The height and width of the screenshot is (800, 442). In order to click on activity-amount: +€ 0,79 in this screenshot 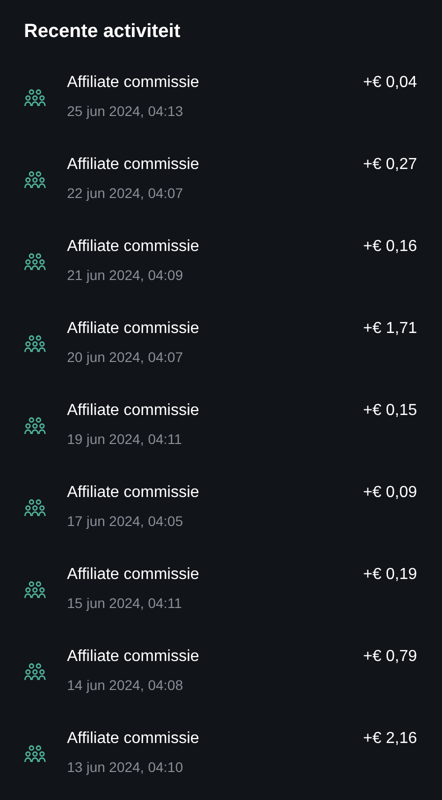, I will do `click(390, 657)`.